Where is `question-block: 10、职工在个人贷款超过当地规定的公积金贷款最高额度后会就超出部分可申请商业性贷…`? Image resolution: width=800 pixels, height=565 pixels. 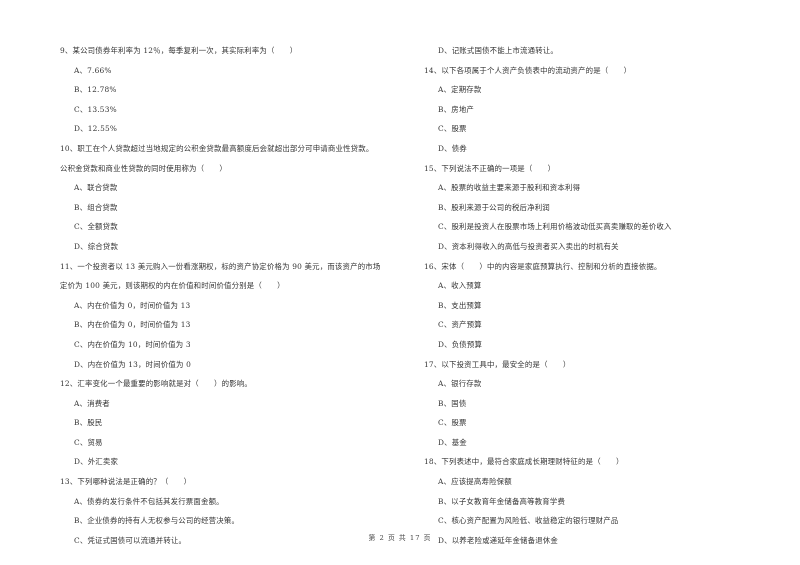
question-block: 10、职工在个人贷款超过当地规定的公积金贷款最高额度后会就超出部分可申请商业性贷… is located at coordinates (230, 198).